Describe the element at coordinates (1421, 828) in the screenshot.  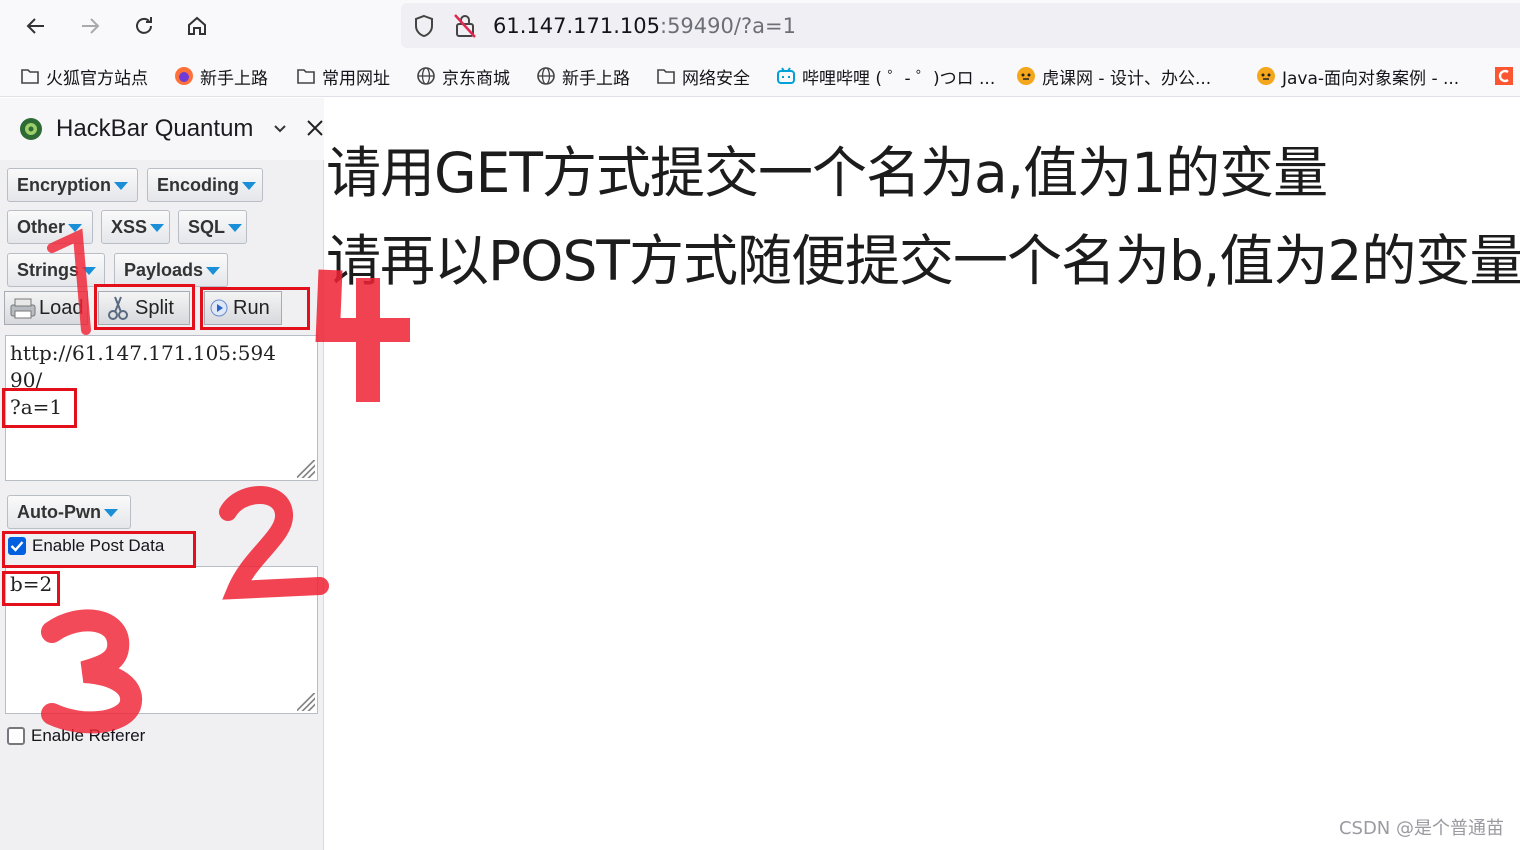
I see `watermark: CSDN @是个普通苗` at that location.